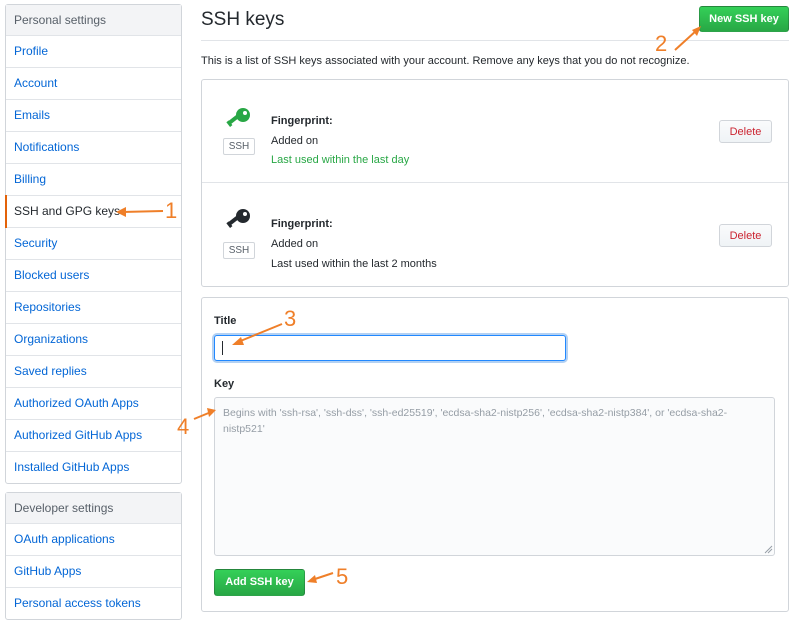 Image resolution: width=796 pixels, height=620 pixels. Describe the element at coordinates (93, 180) in the screenshot. I see `sidebar-item-billing: Billing` at that location.